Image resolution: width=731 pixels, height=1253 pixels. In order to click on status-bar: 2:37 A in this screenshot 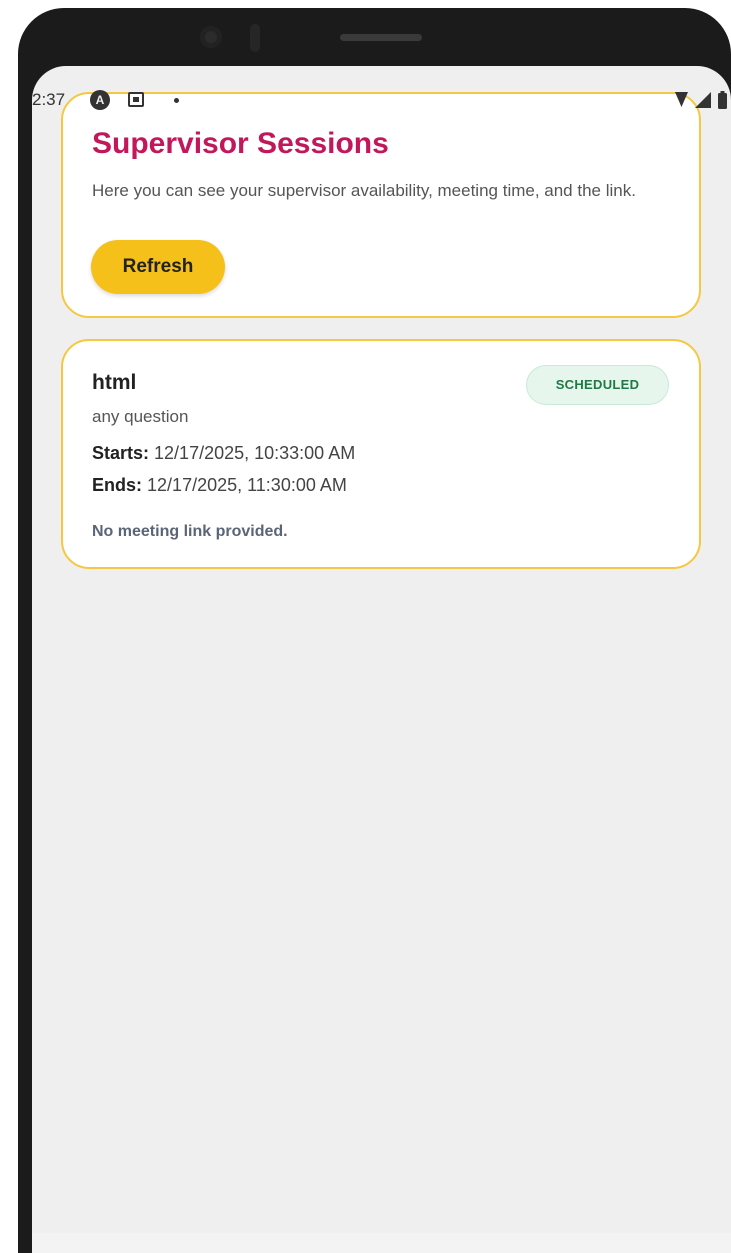, I will do `click(381, 101)`.